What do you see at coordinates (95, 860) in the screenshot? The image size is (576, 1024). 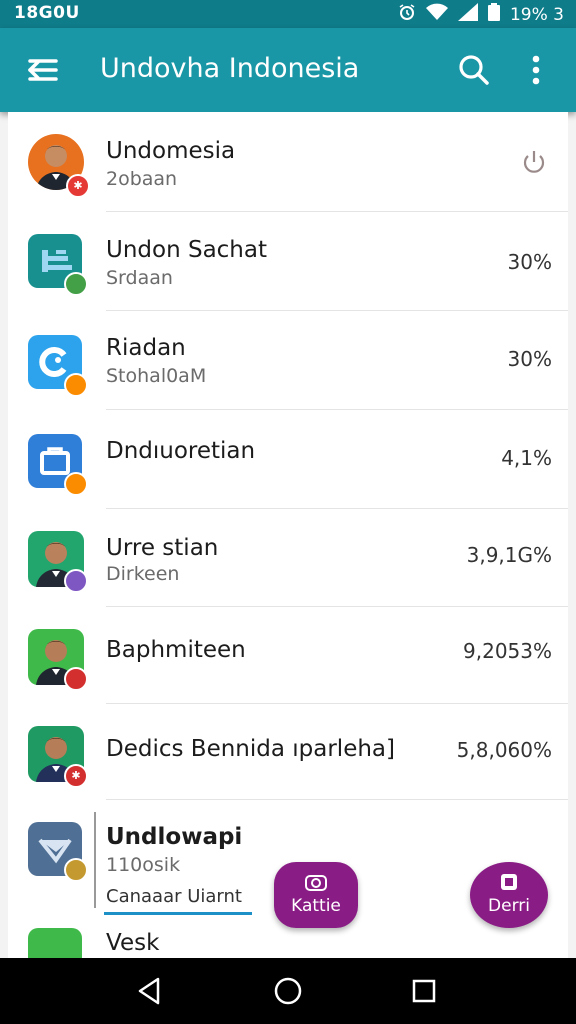 I see `text-cursor-bar` at bounding box center [95, 860].